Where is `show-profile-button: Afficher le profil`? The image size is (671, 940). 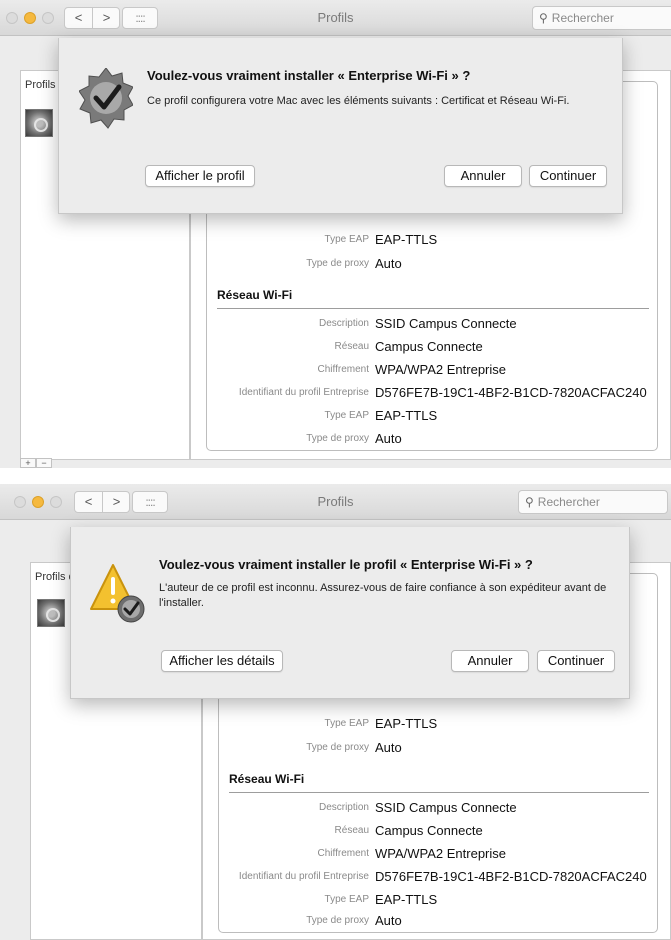 show-profile-button: Afficher le profil is located at coordinates (200, 176).